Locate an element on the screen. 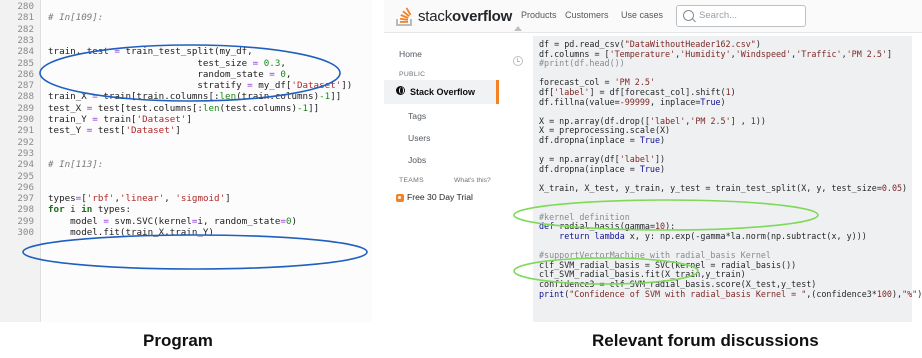  post-code-line: df.dropna(inplace = True) is located at coordinates (602, 140).